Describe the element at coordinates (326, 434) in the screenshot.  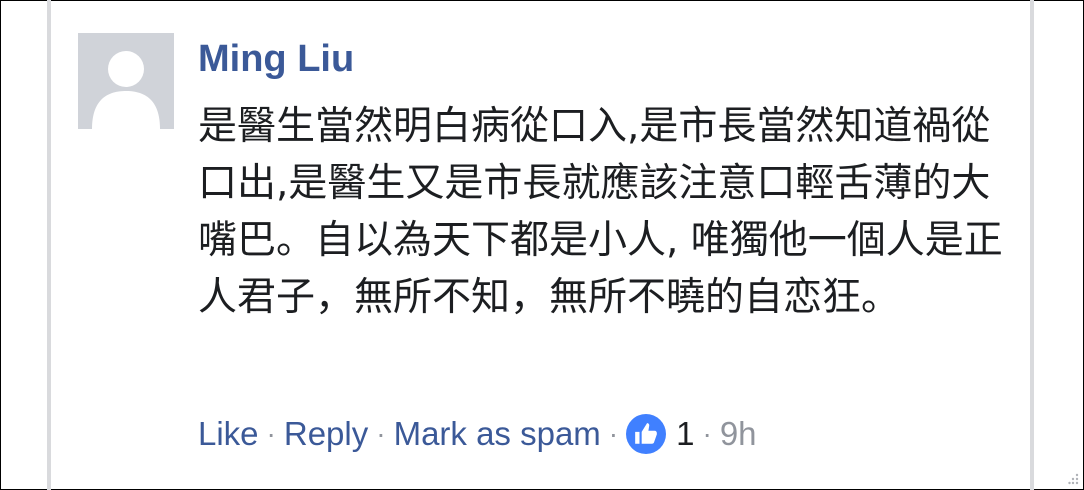
I see `reply-link: Reply` at that location.